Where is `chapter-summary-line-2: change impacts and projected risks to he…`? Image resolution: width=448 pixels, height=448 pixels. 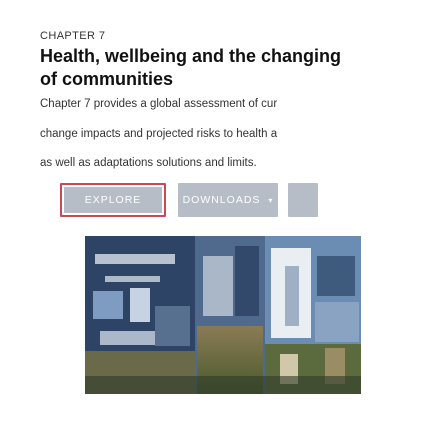 chapter-summary-line-2: change impacts and projected risks to he… is located at coordinates (159, 134).